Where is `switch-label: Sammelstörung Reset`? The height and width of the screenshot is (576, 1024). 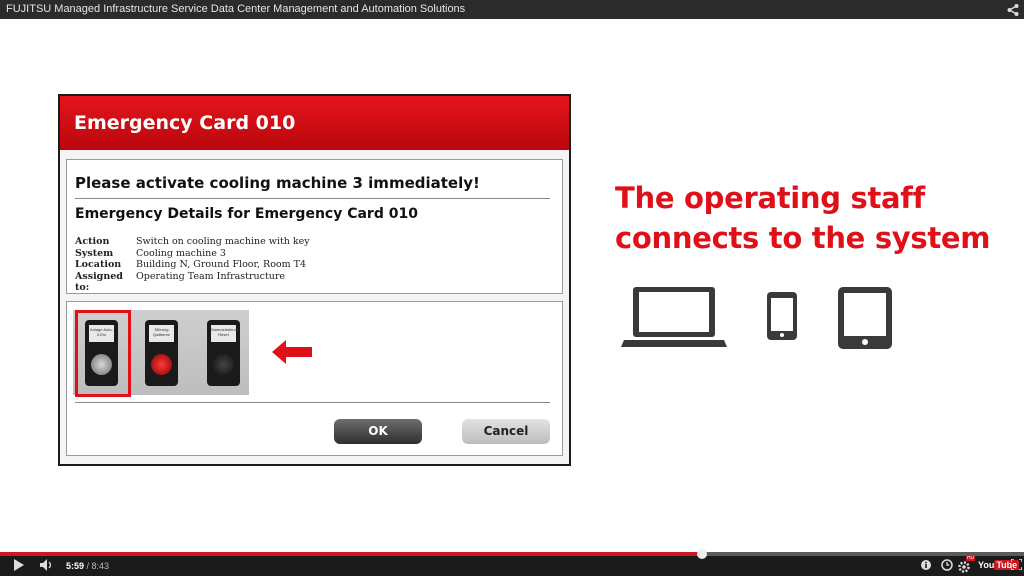
switch-label: Sammelstörung Reset is located at coordinates (225, 333).